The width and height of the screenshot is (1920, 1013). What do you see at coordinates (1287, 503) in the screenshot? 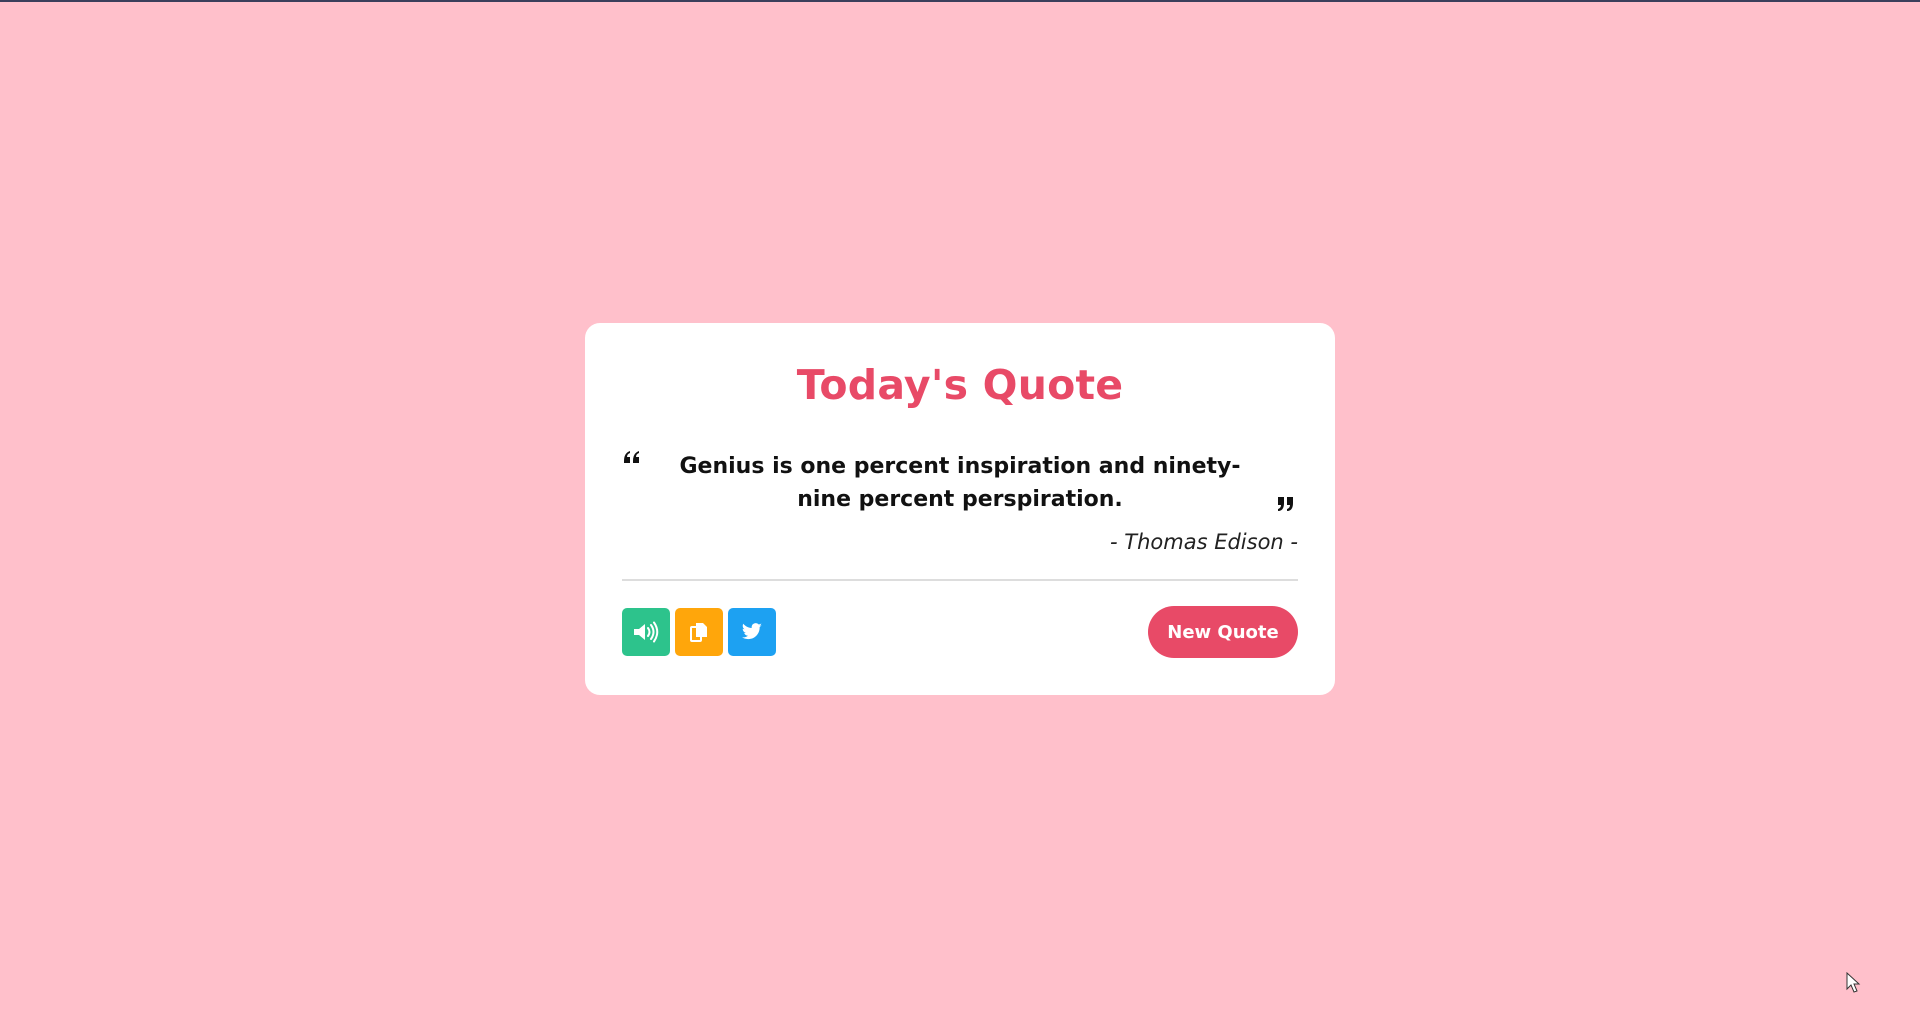
I see `quote-right-icon` at bounding box center [1287, 503].